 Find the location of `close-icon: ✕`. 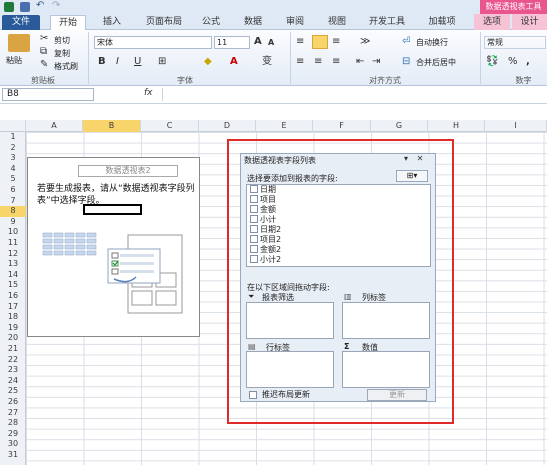

close-icon: ✕ is located at coordinates (420, 158).